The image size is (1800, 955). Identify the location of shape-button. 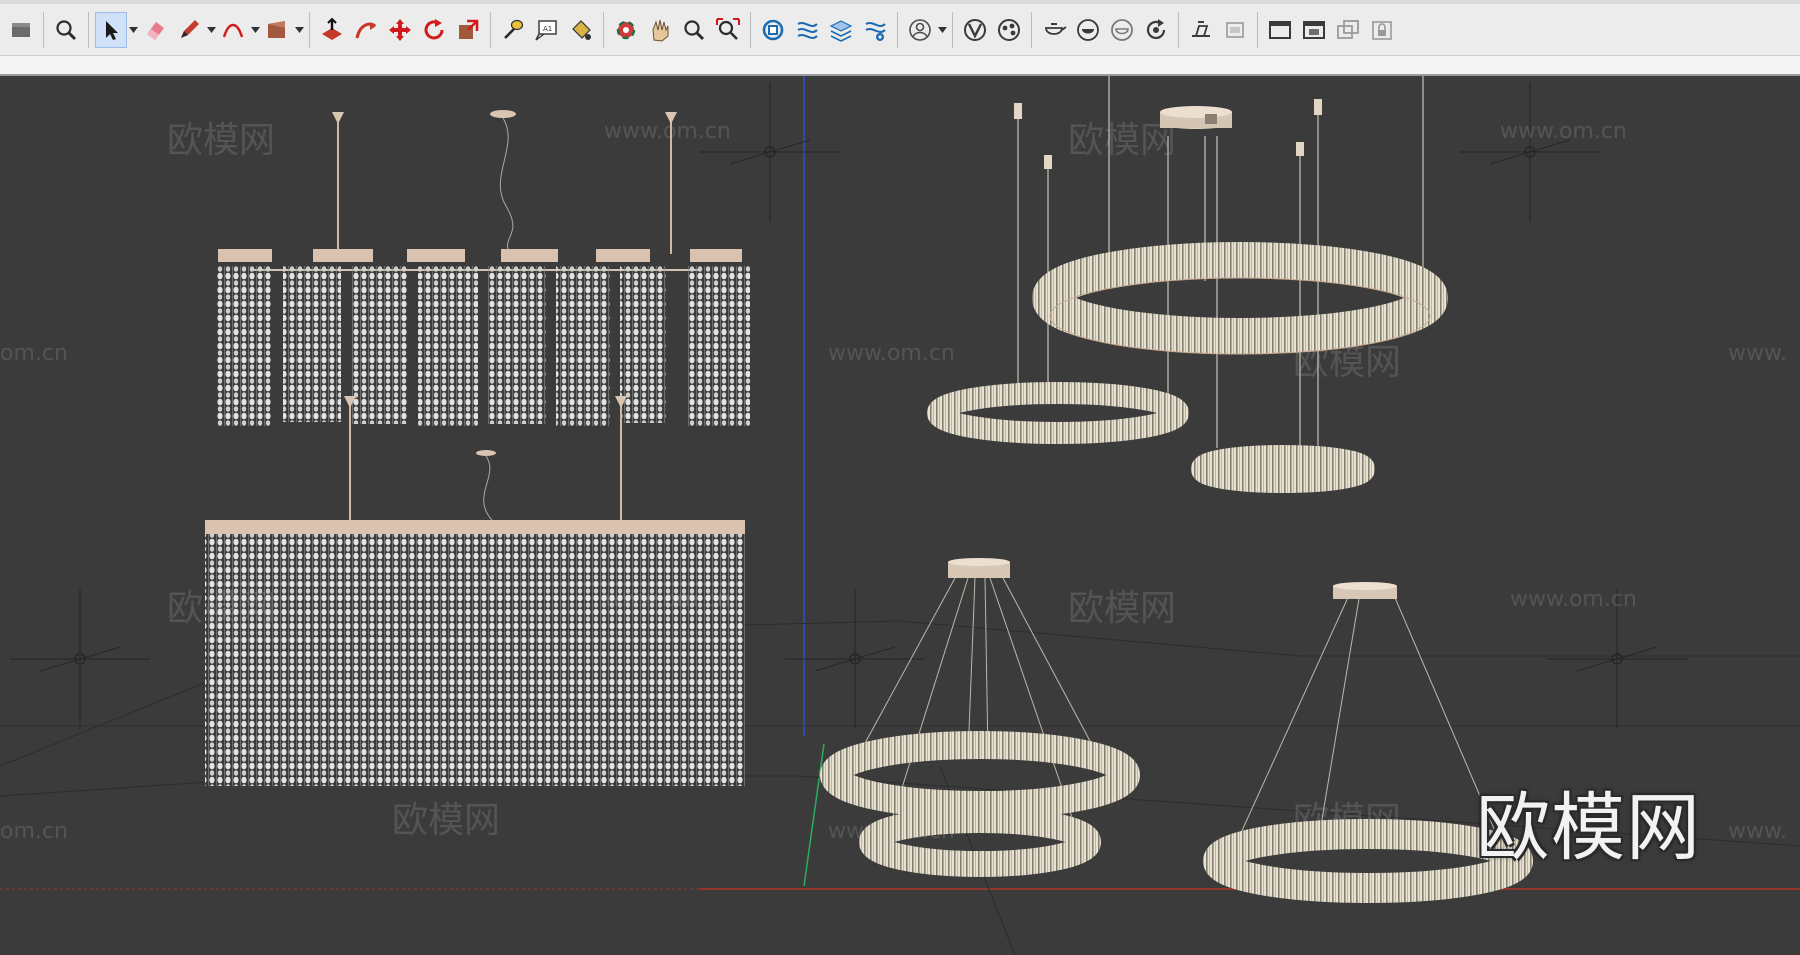
(277, 30).